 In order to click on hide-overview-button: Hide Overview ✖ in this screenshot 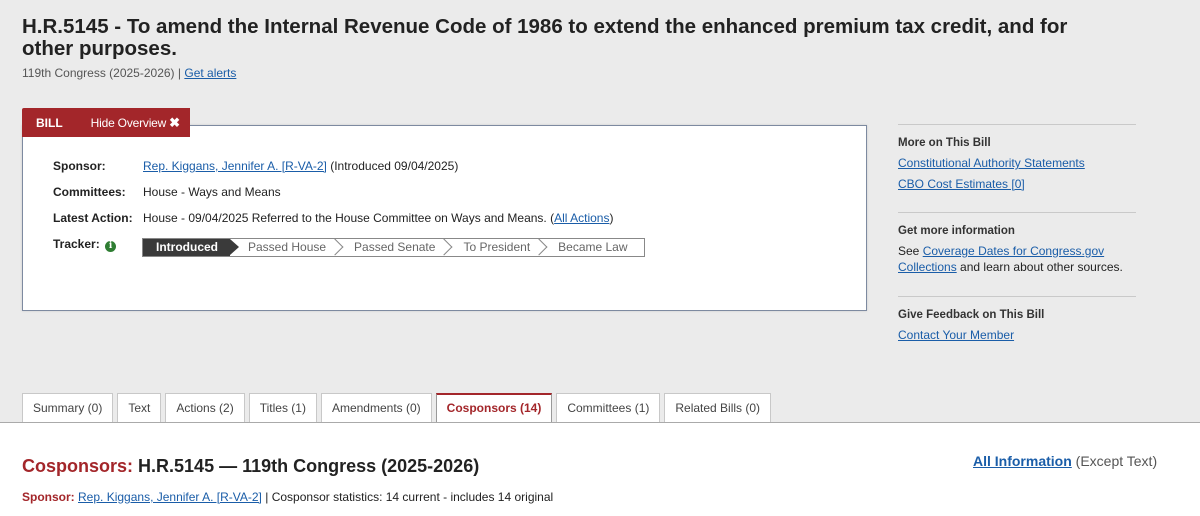, I will do `click(133, 123)`.